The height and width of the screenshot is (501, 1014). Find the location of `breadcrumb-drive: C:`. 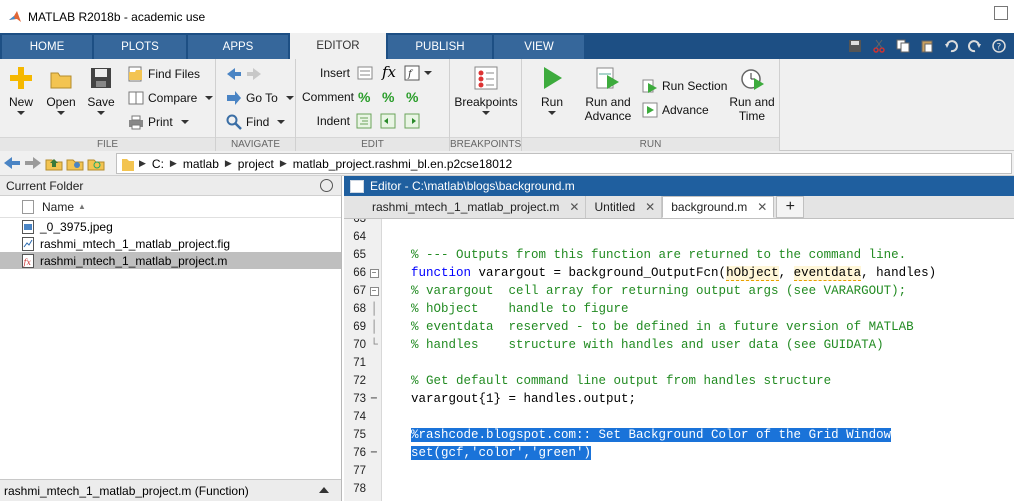

breadcrumb-drive: C: is located at coordinates (158, 164).